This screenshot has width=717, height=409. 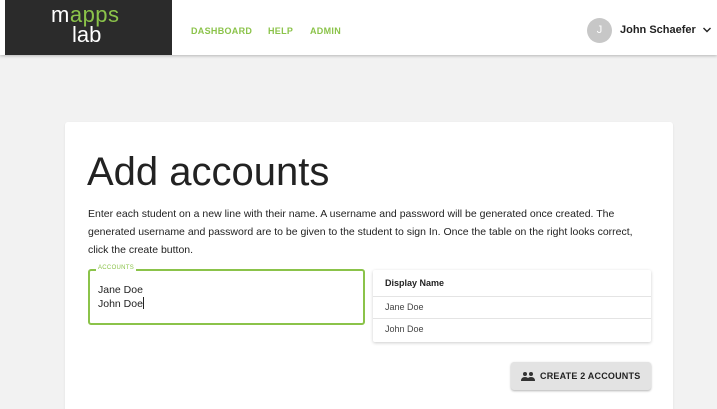 I want to click on account-line: John Doe, so click(x=120, y=304).